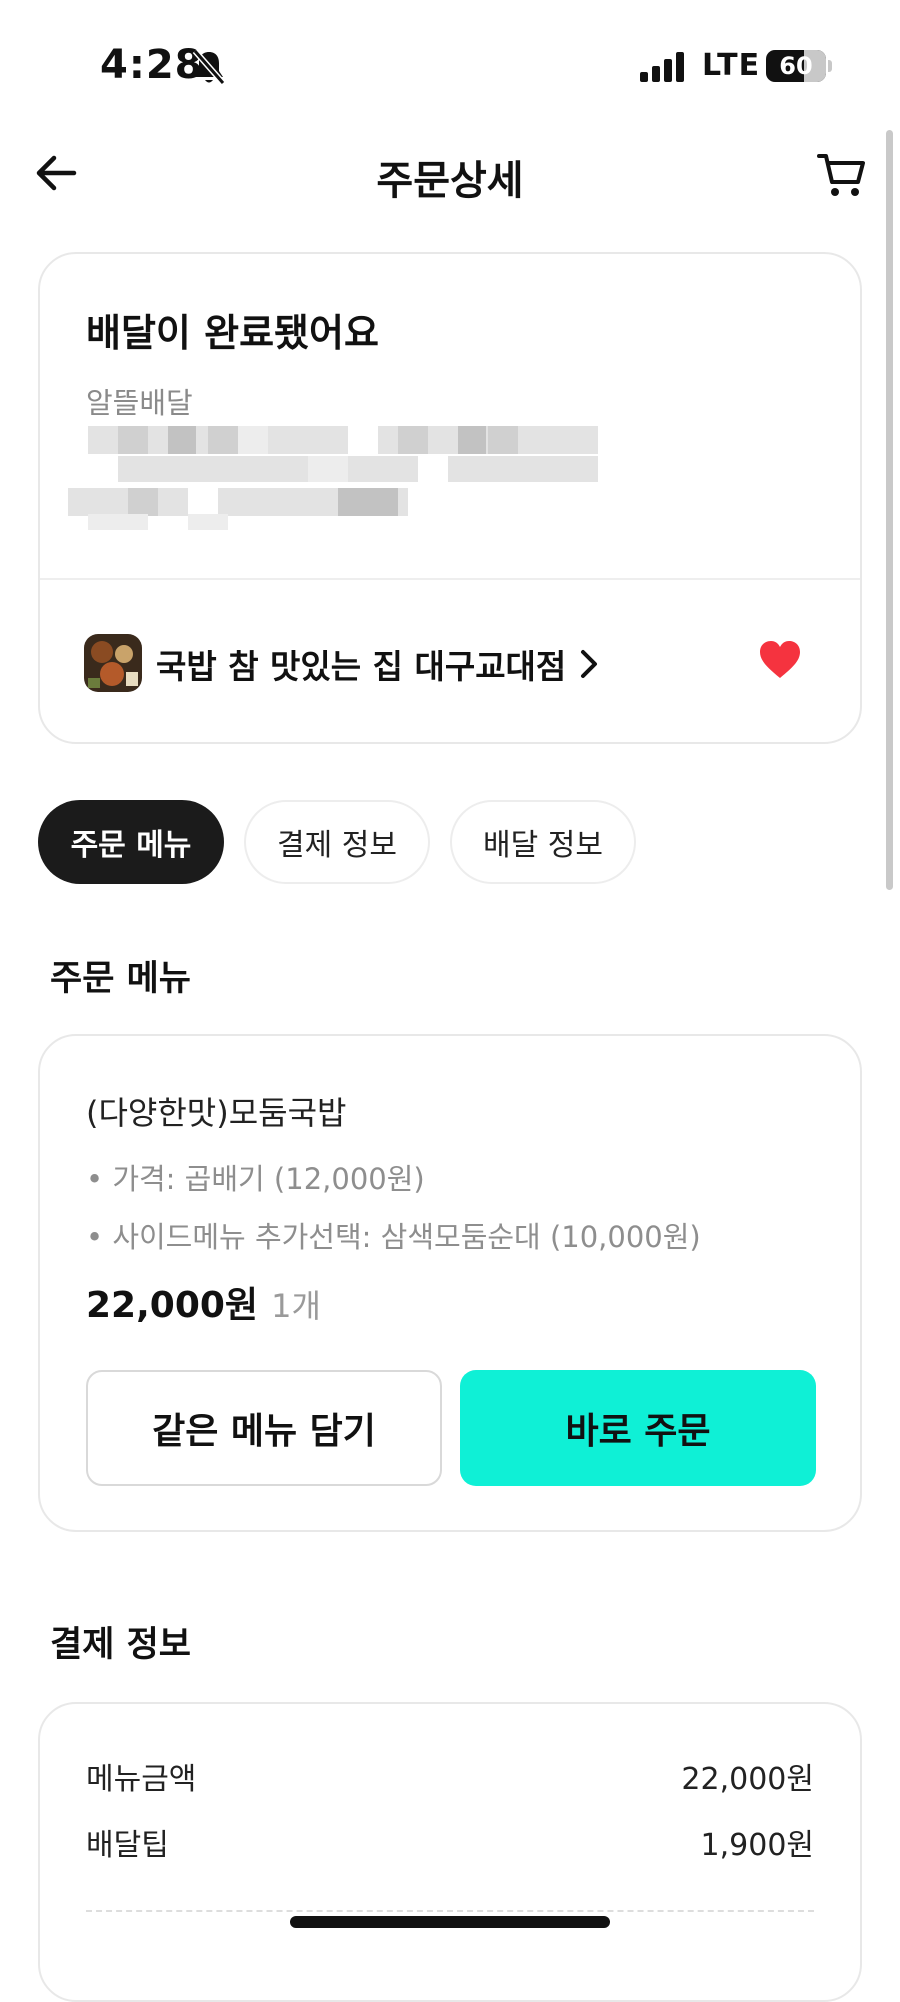 This screenshot has height=2002, width=900. Describe the element at coordinates (255, 1179) in the screenshot. I see `menu-option: • 가격: 곱배기 (12,000원)` at that location.